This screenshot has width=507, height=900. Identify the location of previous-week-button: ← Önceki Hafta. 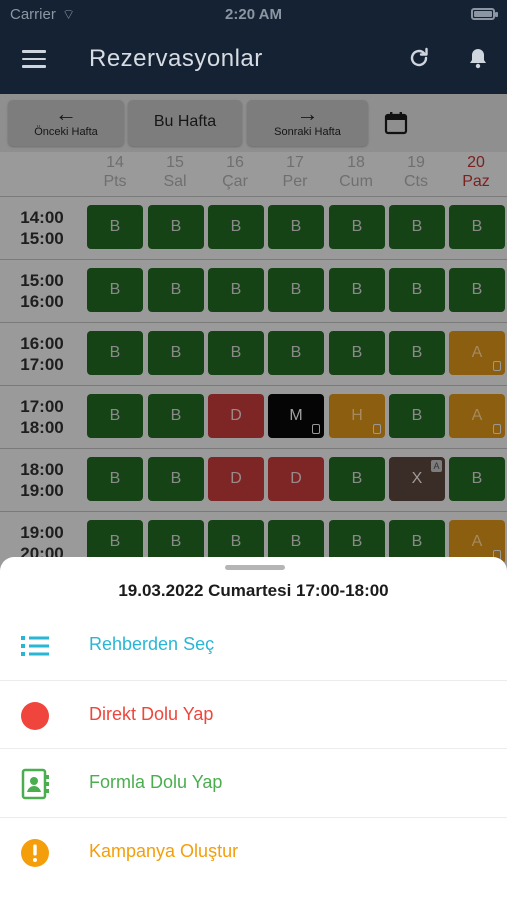
(66, 123).